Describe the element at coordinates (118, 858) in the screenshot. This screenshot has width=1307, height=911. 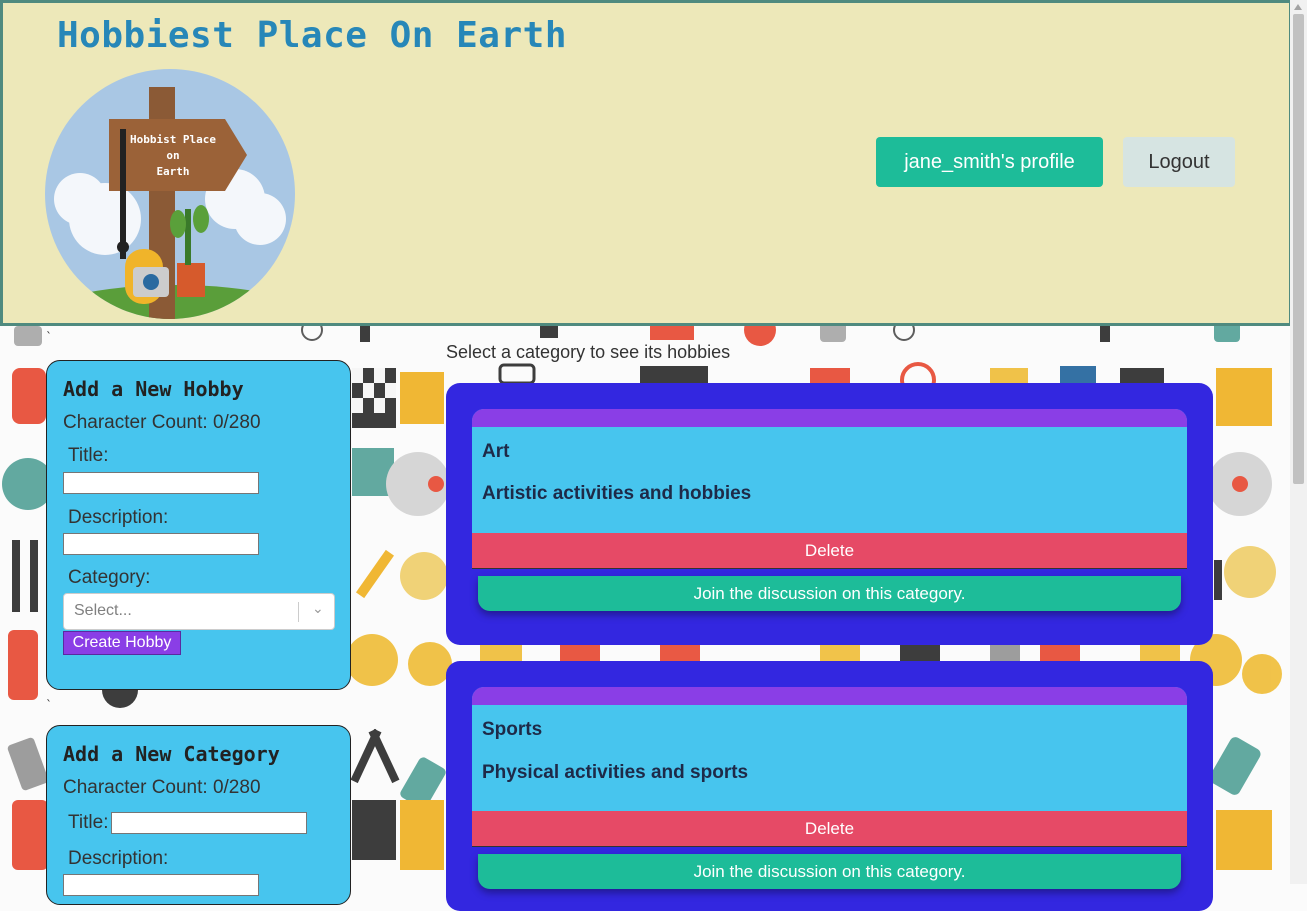
I see `category-description-label: Description:` at that location.